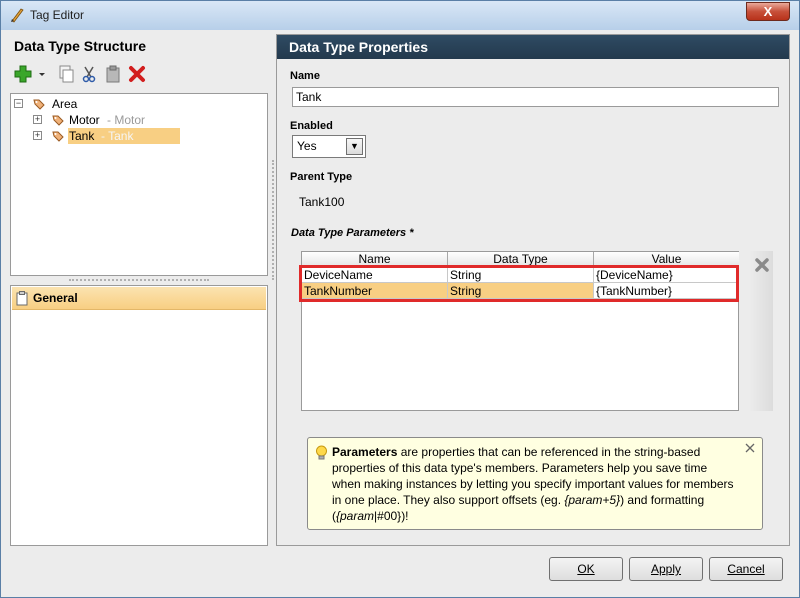 Image resolution: width=800 pixels, height=598 pixels. Describe the element at coordinates (89, 74) in the screenshot. I see `cut-icon` at that location.